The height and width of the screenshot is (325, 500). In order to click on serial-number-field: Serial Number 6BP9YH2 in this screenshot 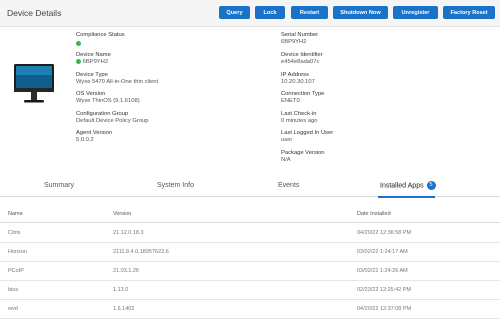, I will do `click(299, 39)`.